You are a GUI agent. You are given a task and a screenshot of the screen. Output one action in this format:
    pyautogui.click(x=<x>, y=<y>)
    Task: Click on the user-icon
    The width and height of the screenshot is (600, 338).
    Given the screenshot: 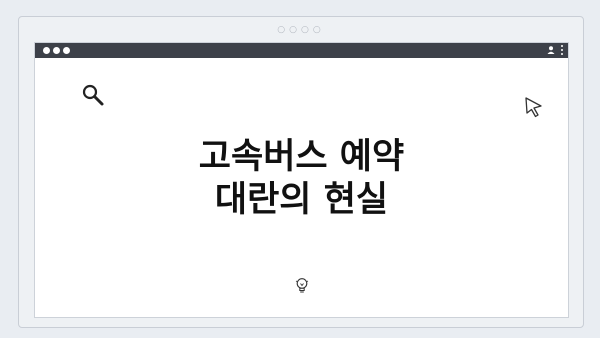 What is the action you would take?
    pyautogui.click(x=551, y=50)
    